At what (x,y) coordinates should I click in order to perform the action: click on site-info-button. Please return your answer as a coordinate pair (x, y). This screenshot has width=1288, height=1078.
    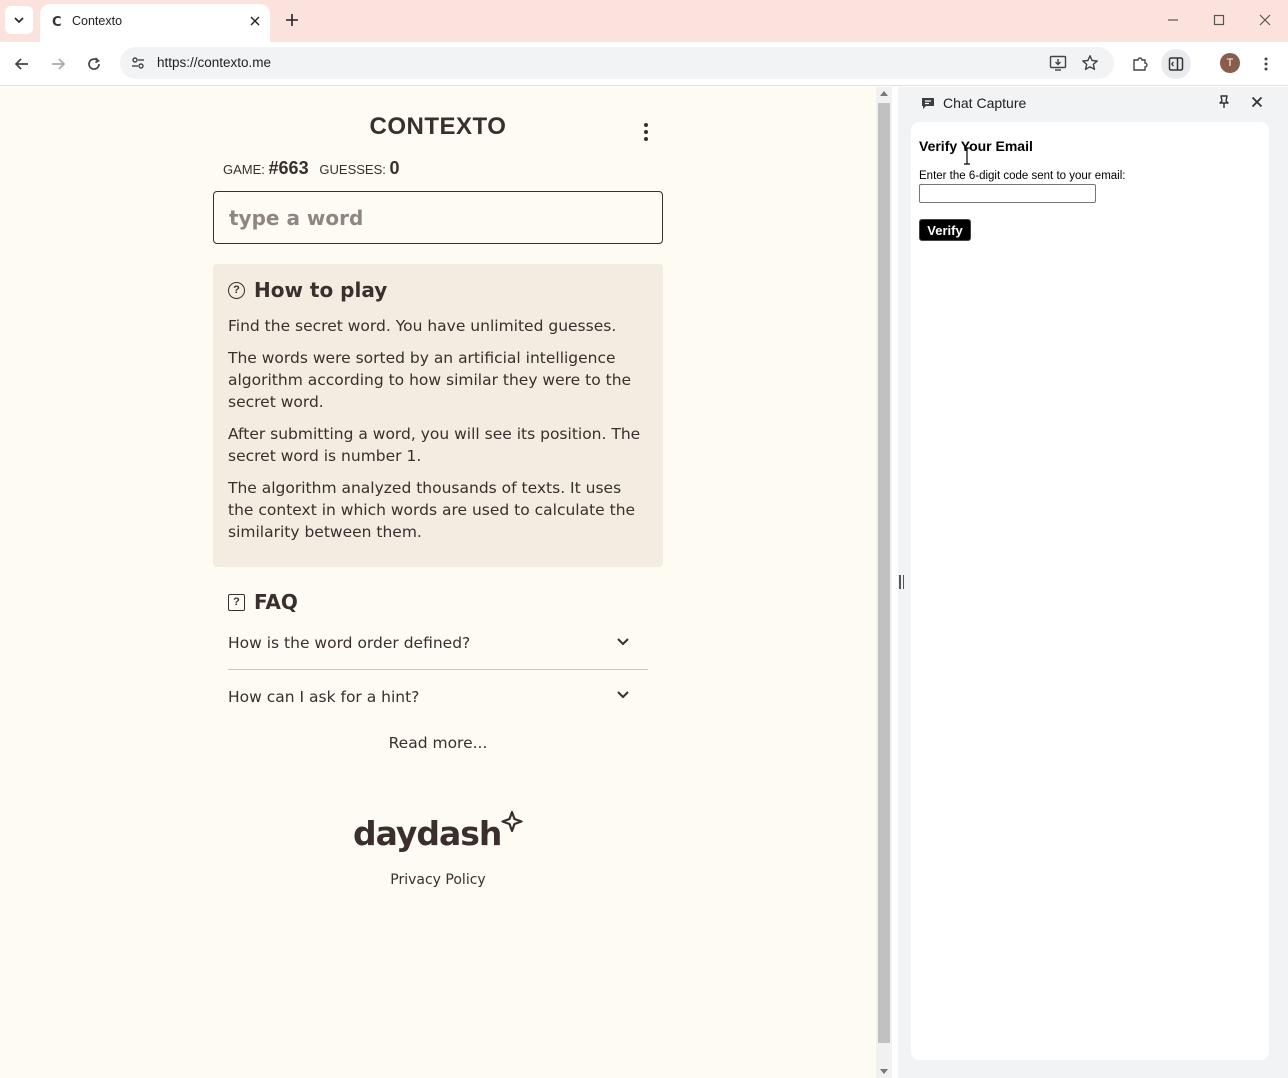
    Looking at the image, I should click on (138, 63).